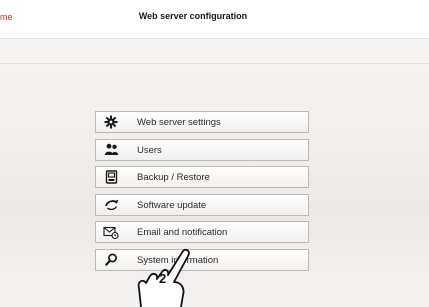  Describe the element at coordinates (193, 16) in the screenshot. I see `page-title: Web server configuration` at that location.